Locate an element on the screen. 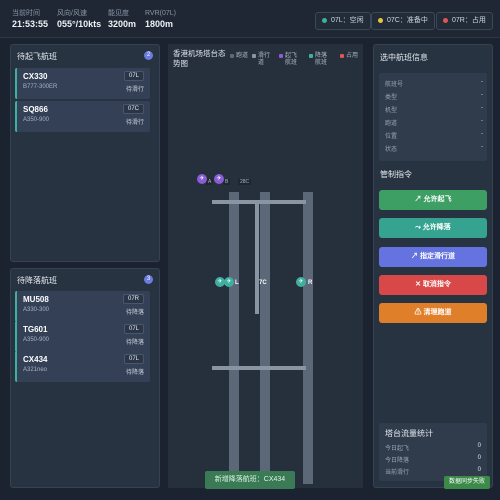  allow-takeoff-button: ↗ 允许起飞 is located at coordinates (433, 200).